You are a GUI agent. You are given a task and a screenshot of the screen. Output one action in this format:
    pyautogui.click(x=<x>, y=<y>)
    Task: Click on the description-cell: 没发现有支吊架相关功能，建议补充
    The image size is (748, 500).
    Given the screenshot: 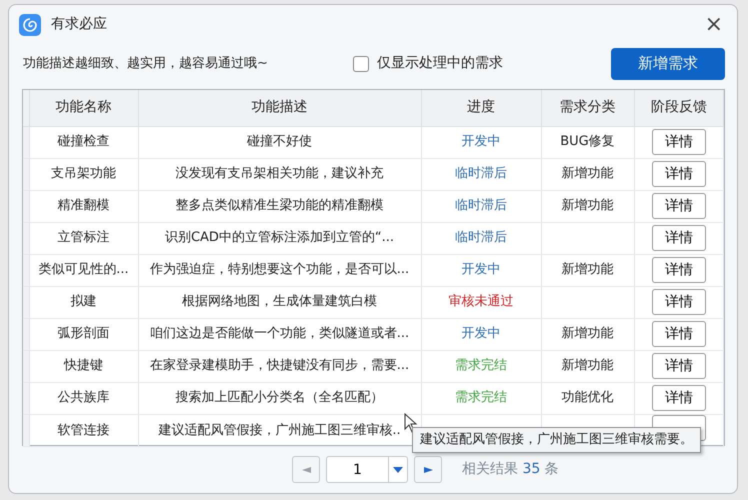 What is the action you would take?
    pyautogui.click(x=280, y=174)
    